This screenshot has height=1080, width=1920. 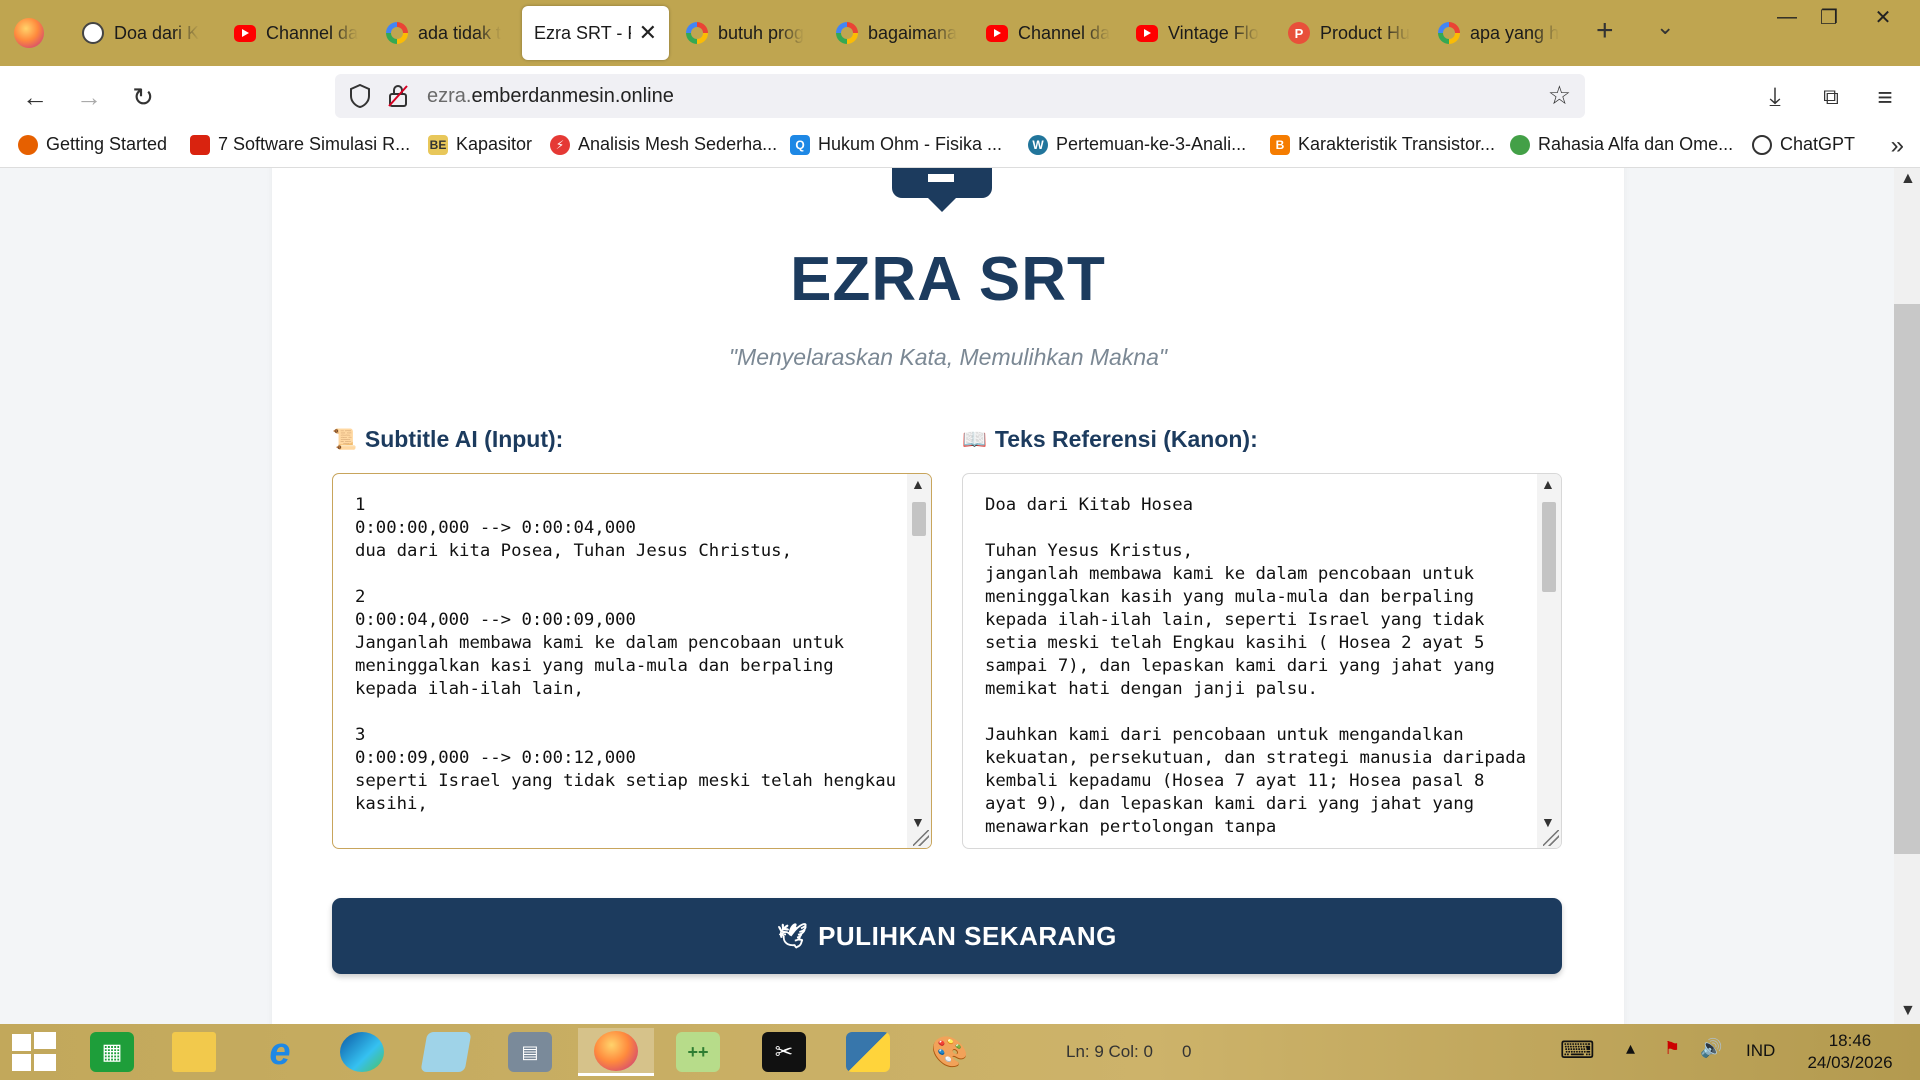 I want to click on tab-2: Channel da, so click(x=298, y=33).